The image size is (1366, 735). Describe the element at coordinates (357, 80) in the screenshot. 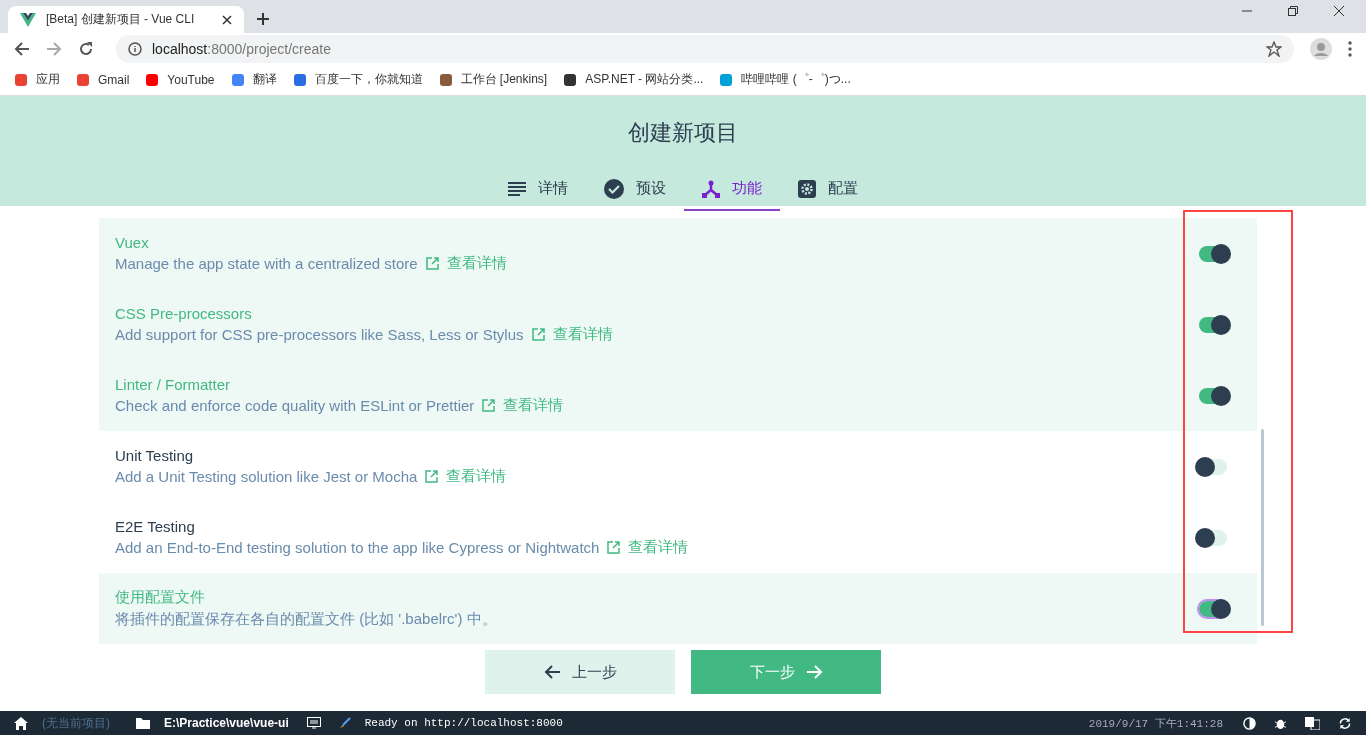

I see `bookmark-item: 百度一下，你就知道` at that location.